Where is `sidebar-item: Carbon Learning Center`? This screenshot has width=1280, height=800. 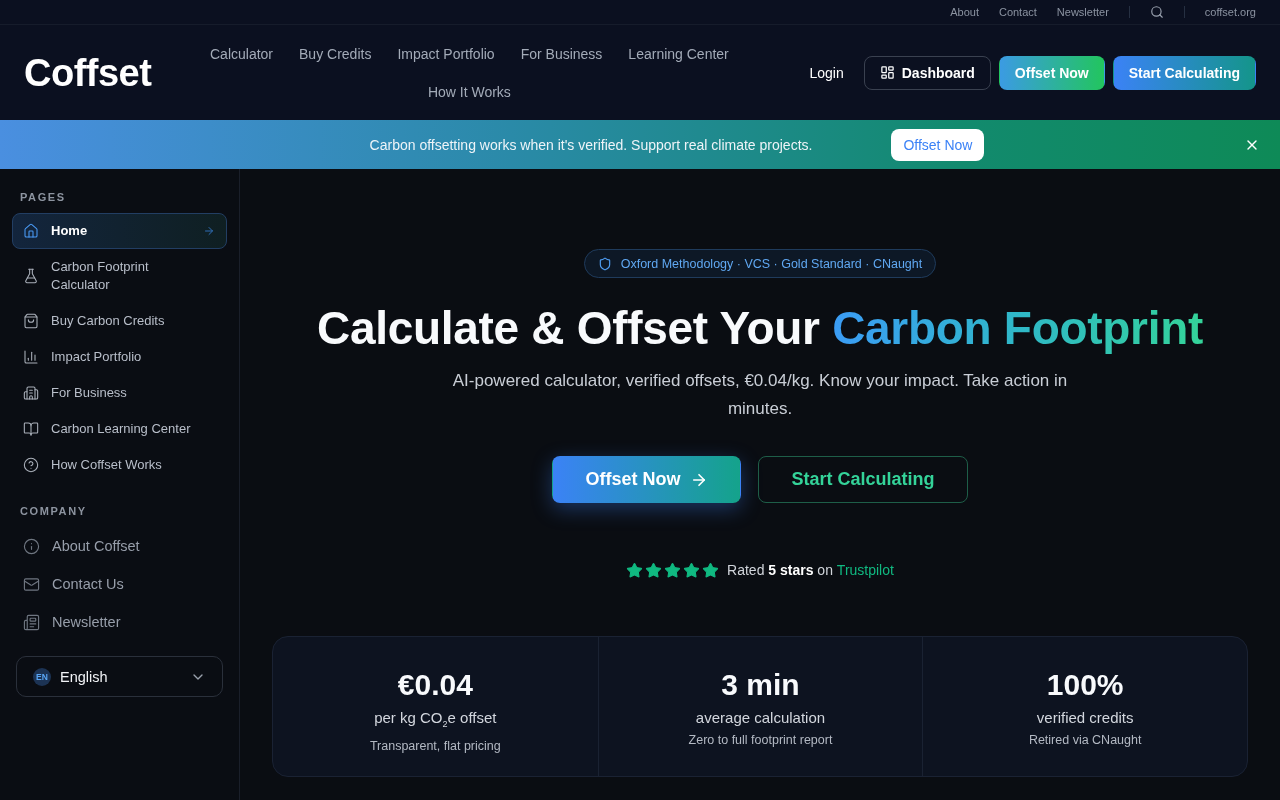 sidebar-item: Carbon Learning Center is located at coordinates (119, 429).